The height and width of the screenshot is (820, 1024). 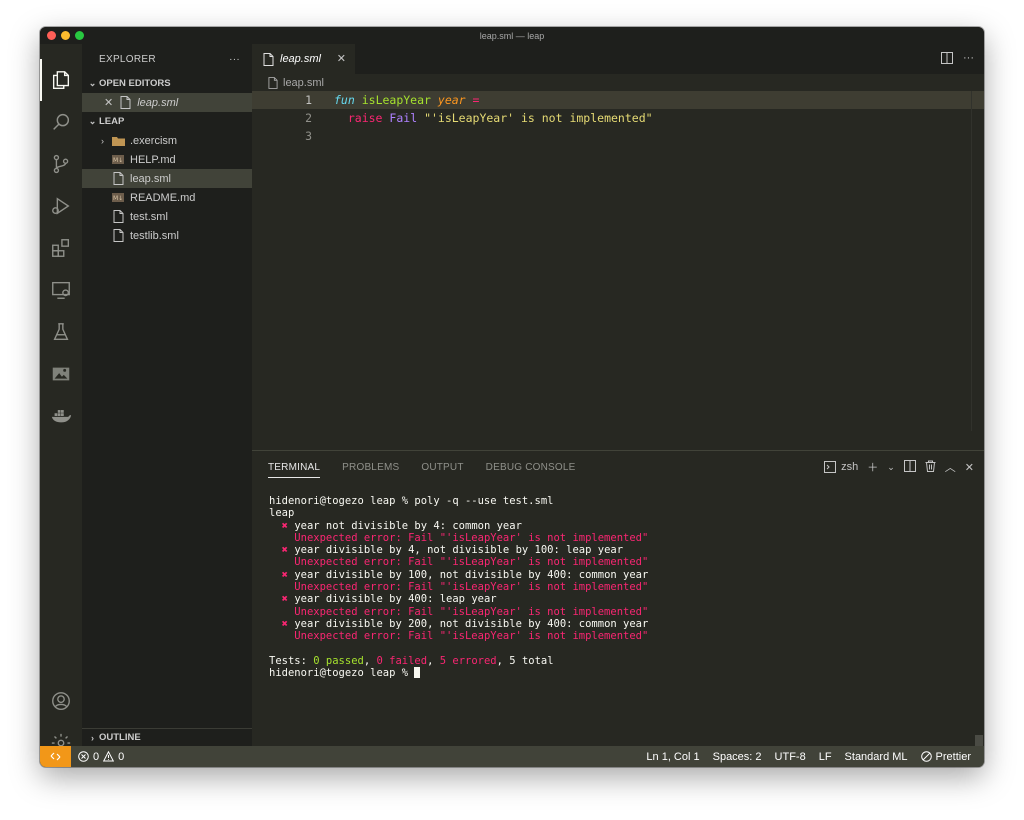 What do you see at coordinates (61, 701) in the screenshot?
I see `accounts-icon` at bounding box center [61, 701].